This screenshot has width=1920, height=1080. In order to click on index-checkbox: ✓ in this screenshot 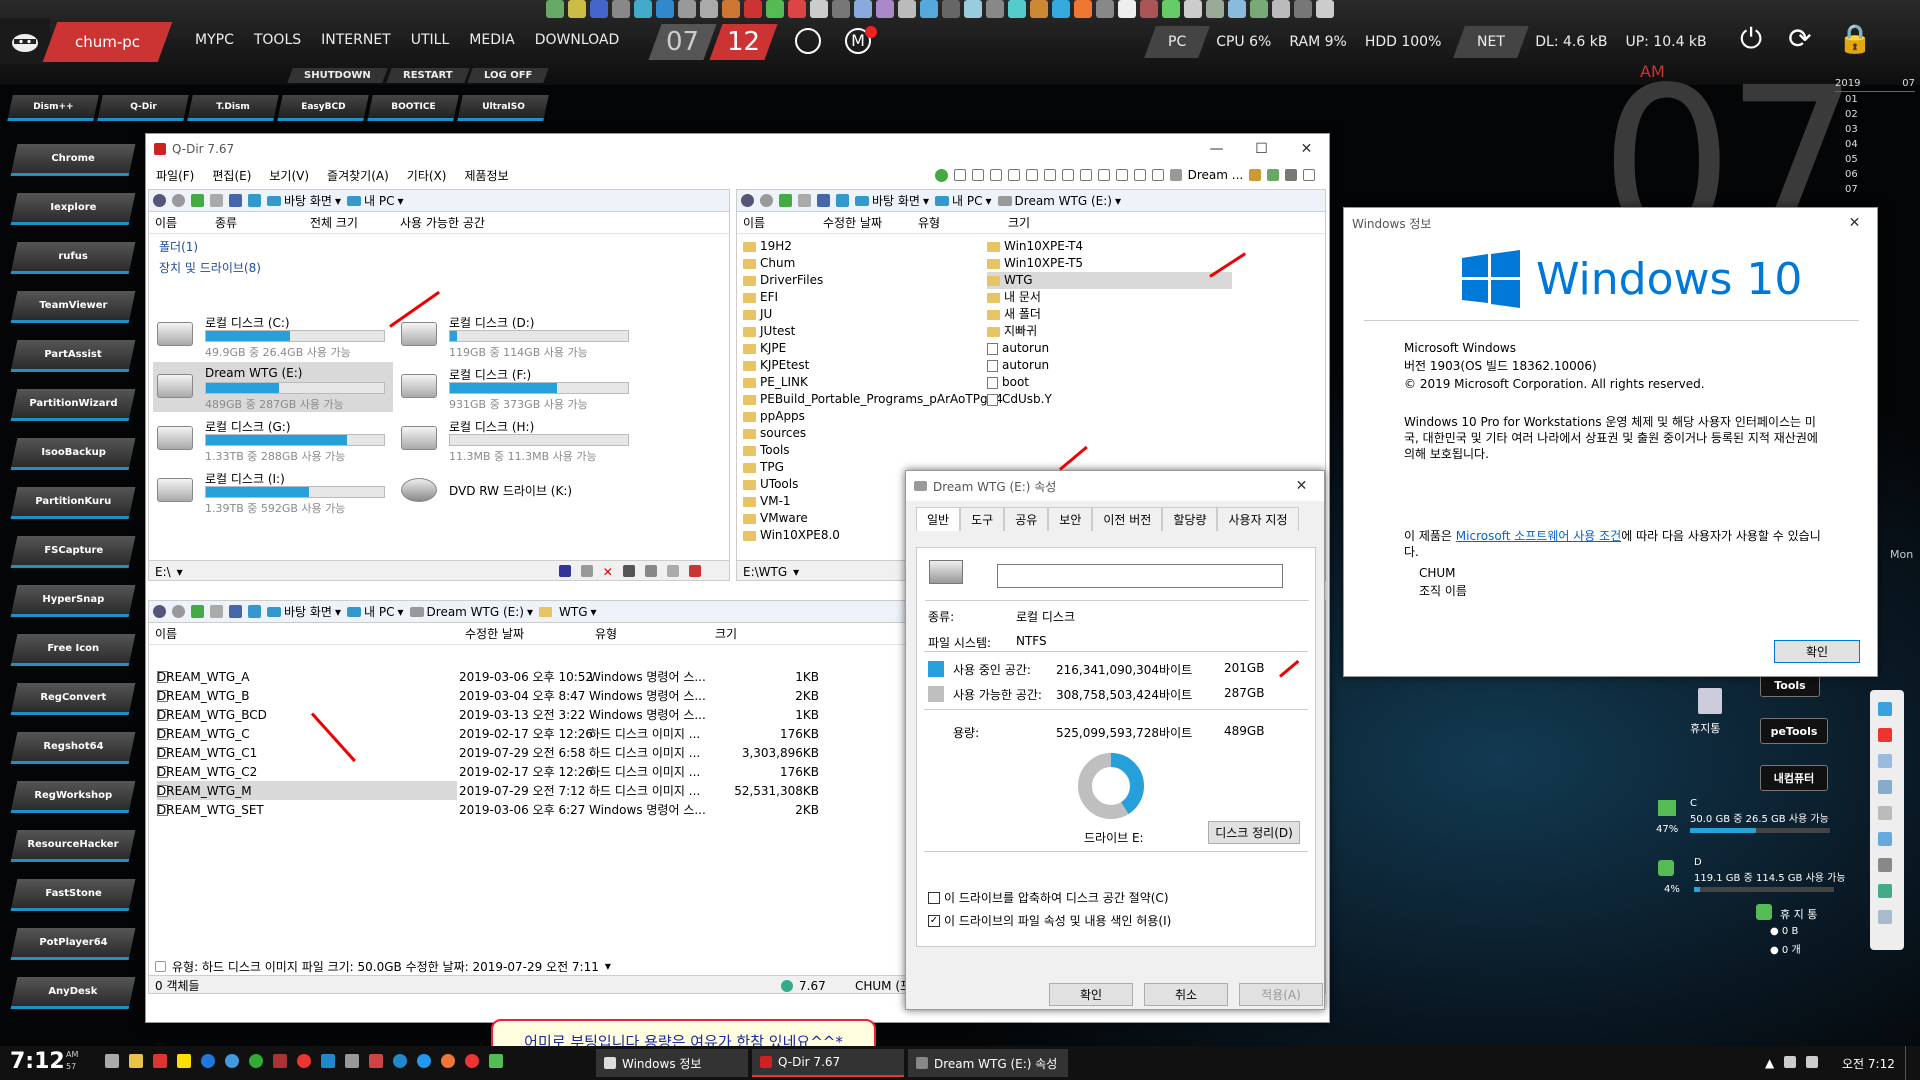, I will do `click(934, 920)`.